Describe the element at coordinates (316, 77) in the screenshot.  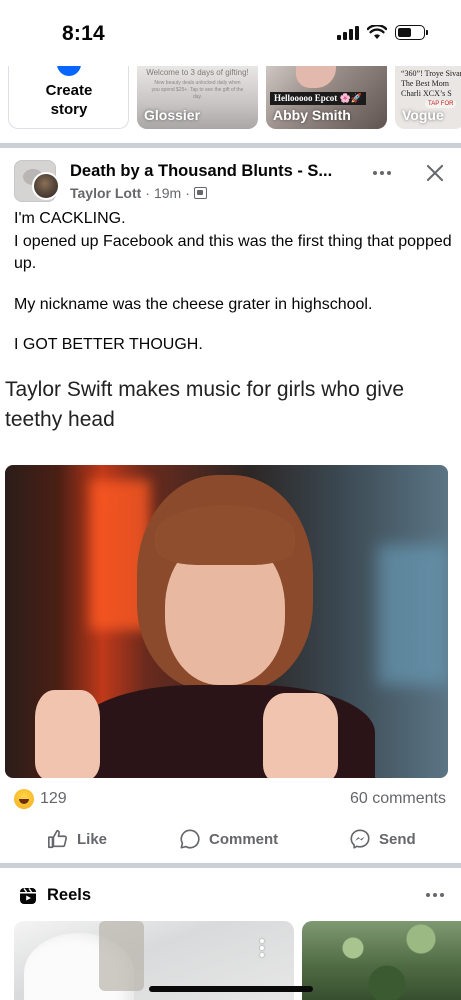
I see `story-thumbnail-hand` at that location.